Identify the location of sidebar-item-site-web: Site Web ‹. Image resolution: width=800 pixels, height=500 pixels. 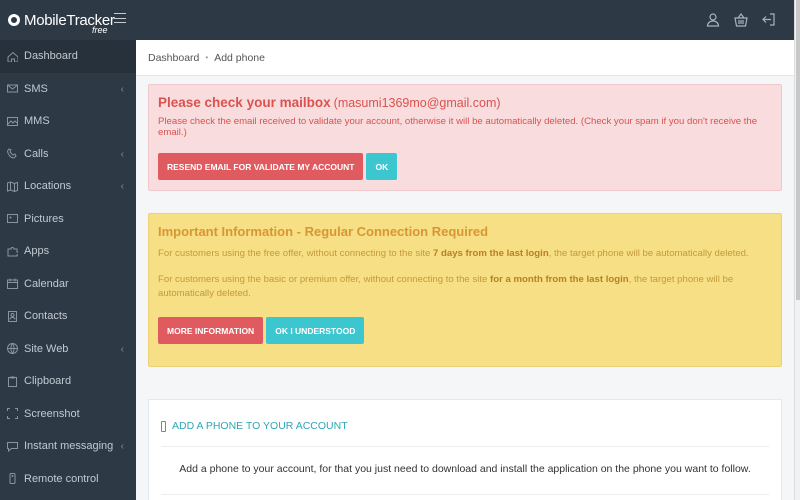
(68, 349).